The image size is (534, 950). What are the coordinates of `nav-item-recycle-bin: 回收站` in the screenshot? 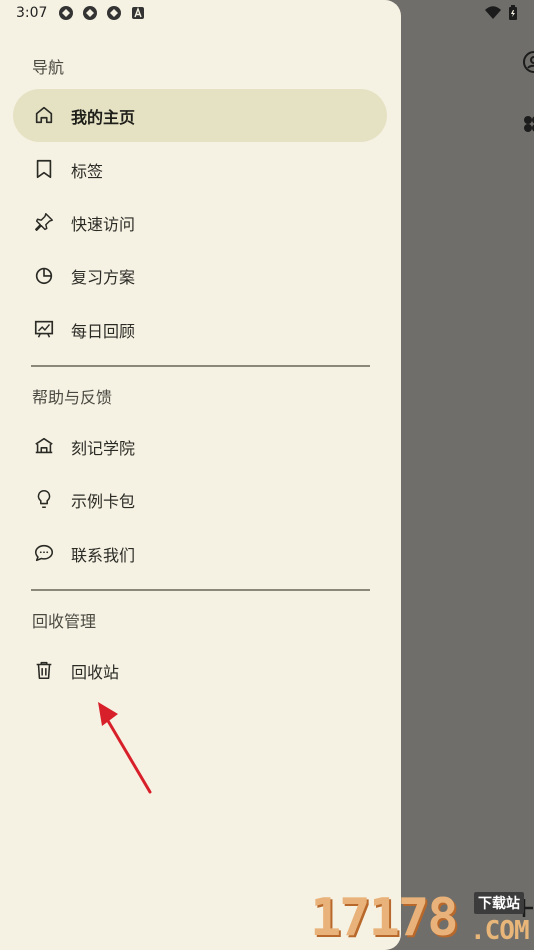 It's located at (200, 670).